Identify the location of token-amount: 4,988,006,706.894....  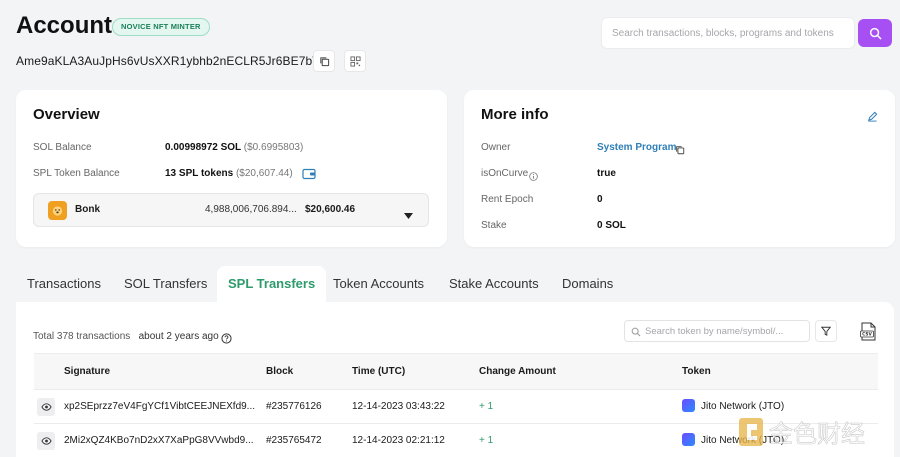
(251, 209).